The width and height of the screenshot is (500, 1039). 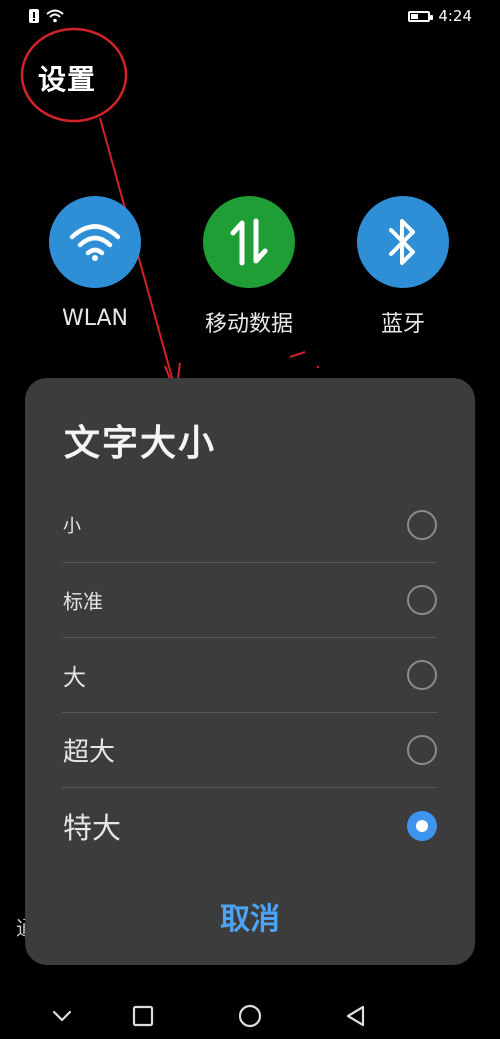 I want to click on chevron-down-icon, so click(x=62, y=1016).